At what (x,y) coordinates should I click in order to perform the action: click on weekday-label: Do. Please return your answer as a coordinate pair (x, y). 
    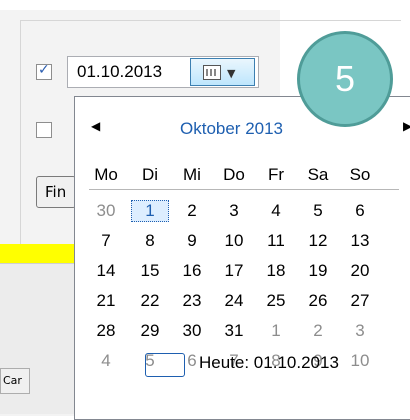
    Looking at the image, I should click on (234, 174).